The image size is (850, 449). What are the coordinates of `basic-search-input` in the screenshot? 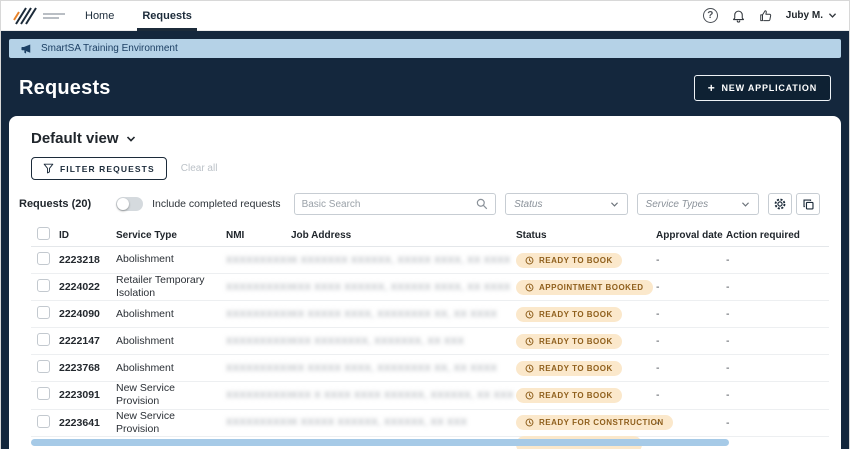 It's located at (389, 204).